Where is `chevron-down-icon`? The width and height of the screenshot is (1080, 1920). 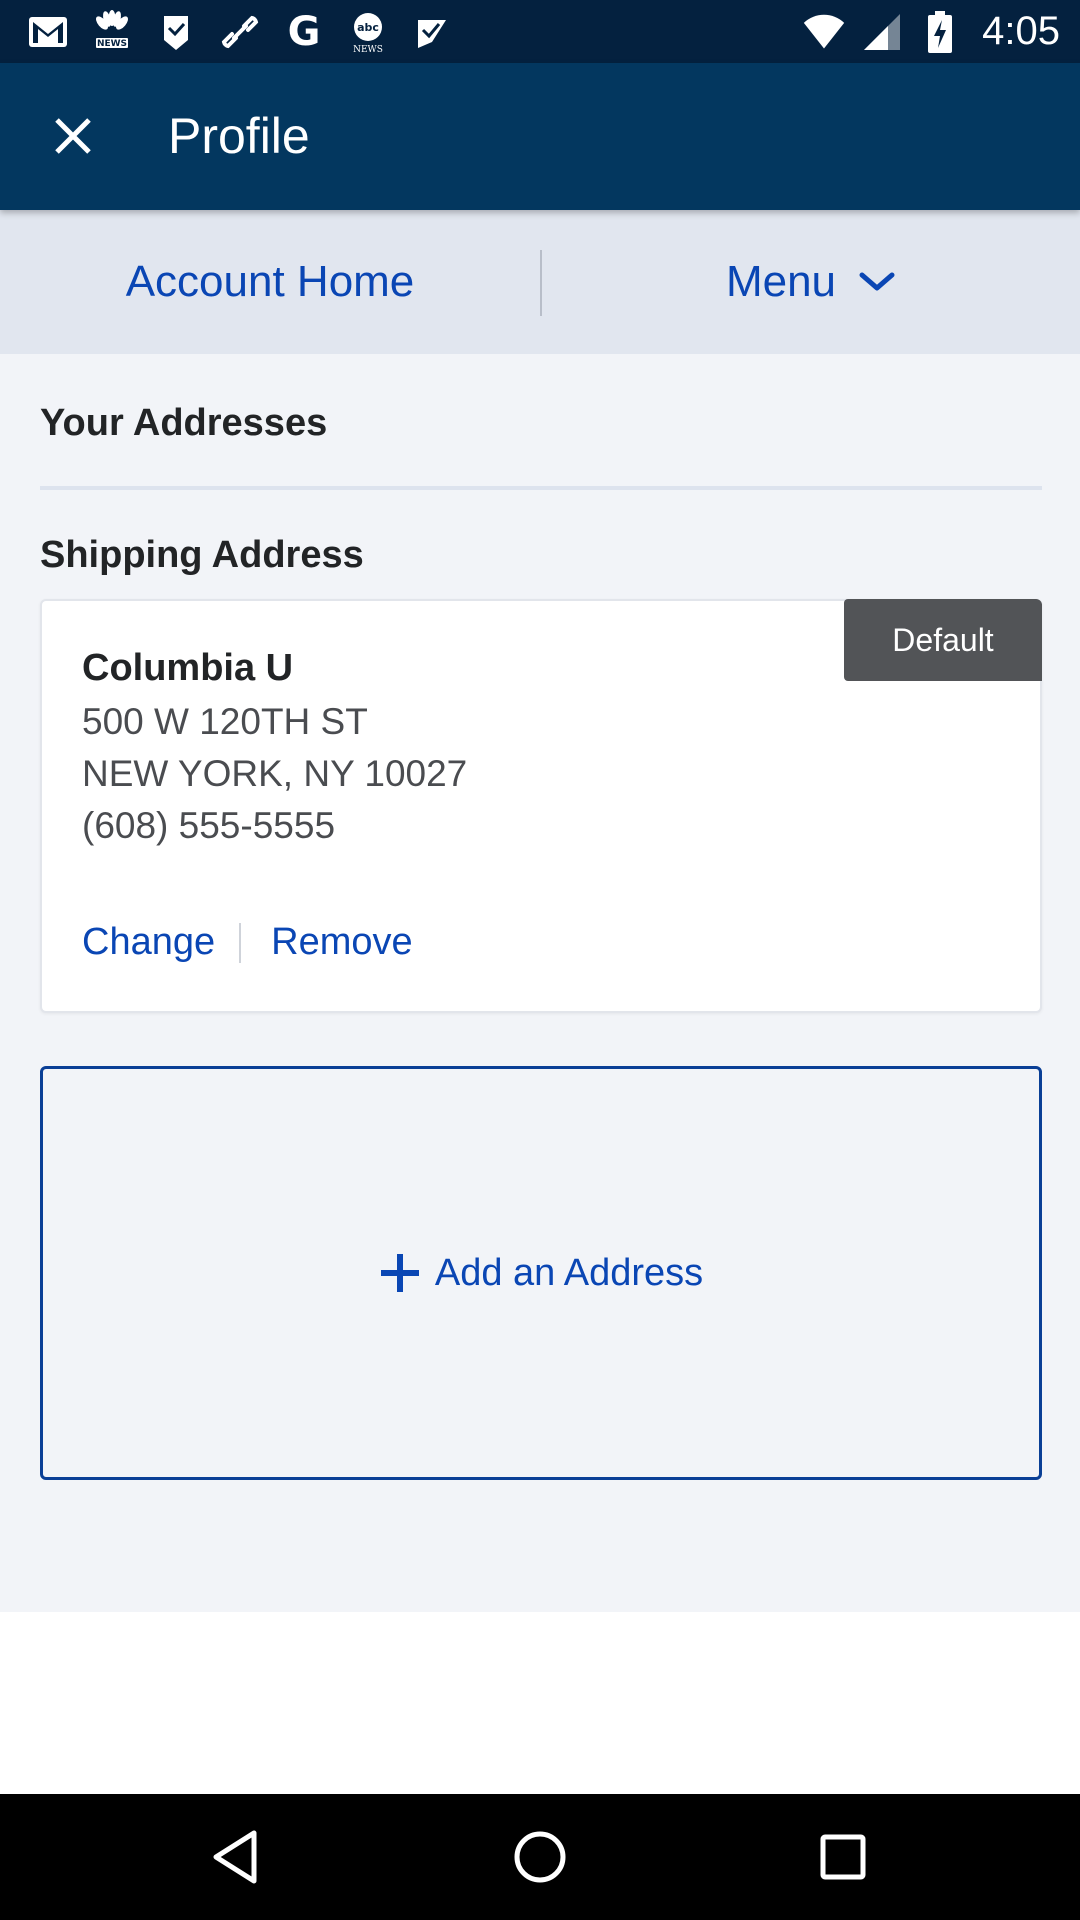 chevron-down-icon is located at coordinates (877, 281).